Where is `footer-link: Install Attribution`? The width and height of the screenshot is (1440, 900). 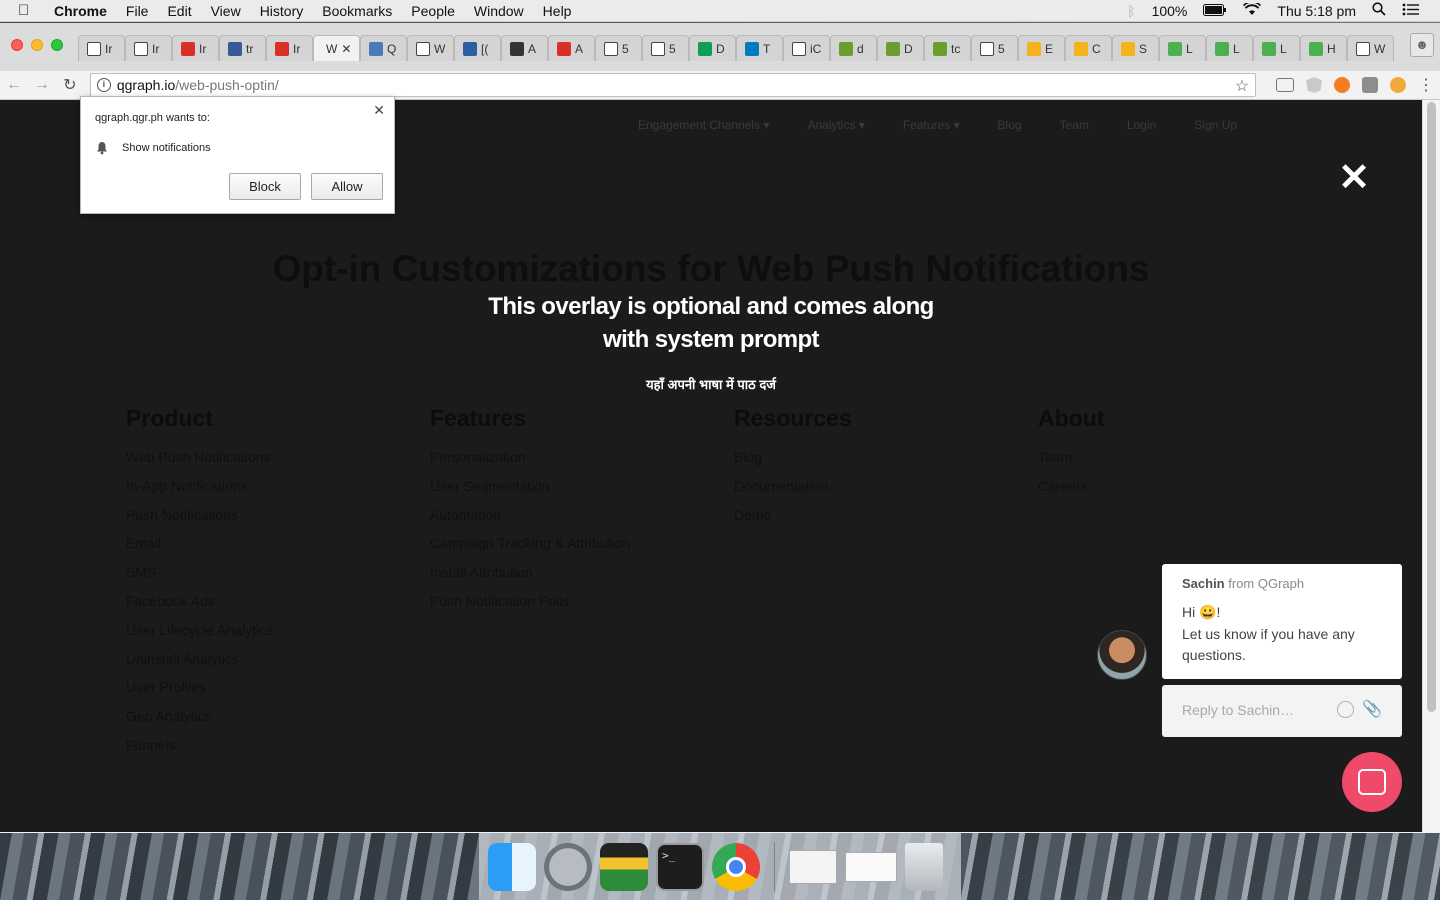
footer-link: Install Attribution is located at coordinates (530, 578).